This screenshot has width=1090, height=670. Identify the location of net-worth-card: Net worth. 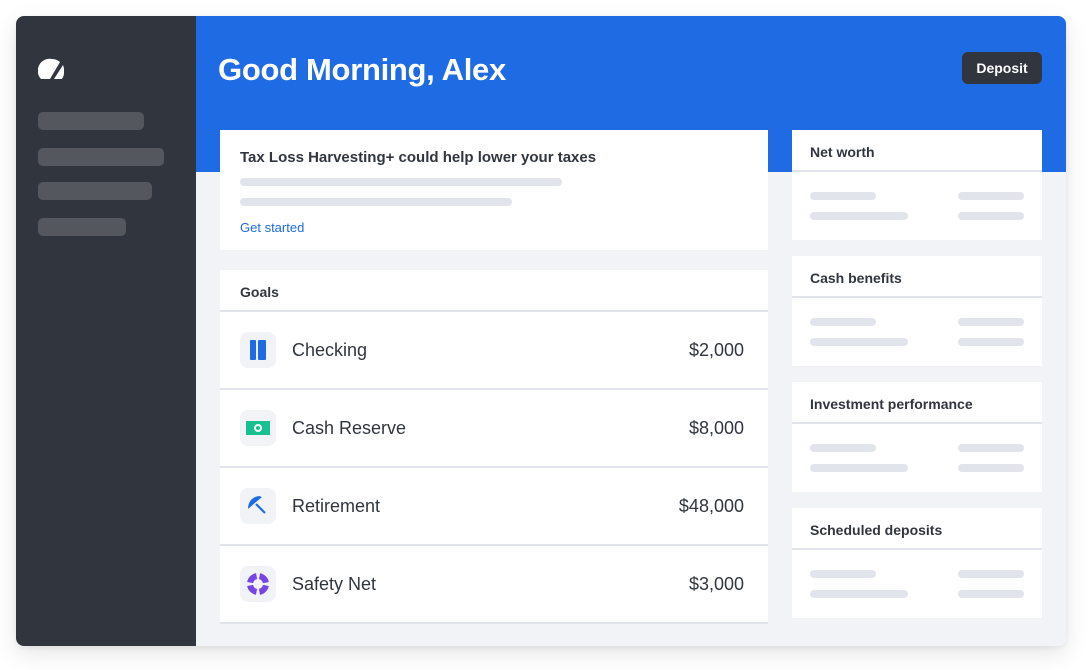
(917, 185).